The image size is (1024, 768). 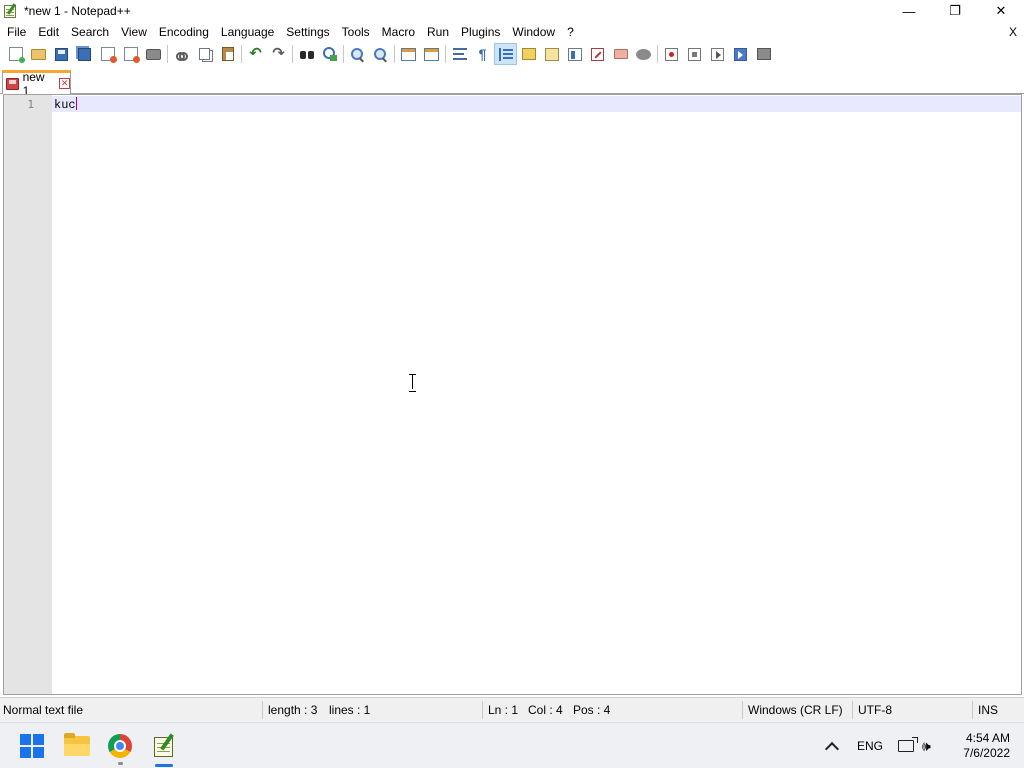 I want to click on close-icon, so click(x=108, y=55).